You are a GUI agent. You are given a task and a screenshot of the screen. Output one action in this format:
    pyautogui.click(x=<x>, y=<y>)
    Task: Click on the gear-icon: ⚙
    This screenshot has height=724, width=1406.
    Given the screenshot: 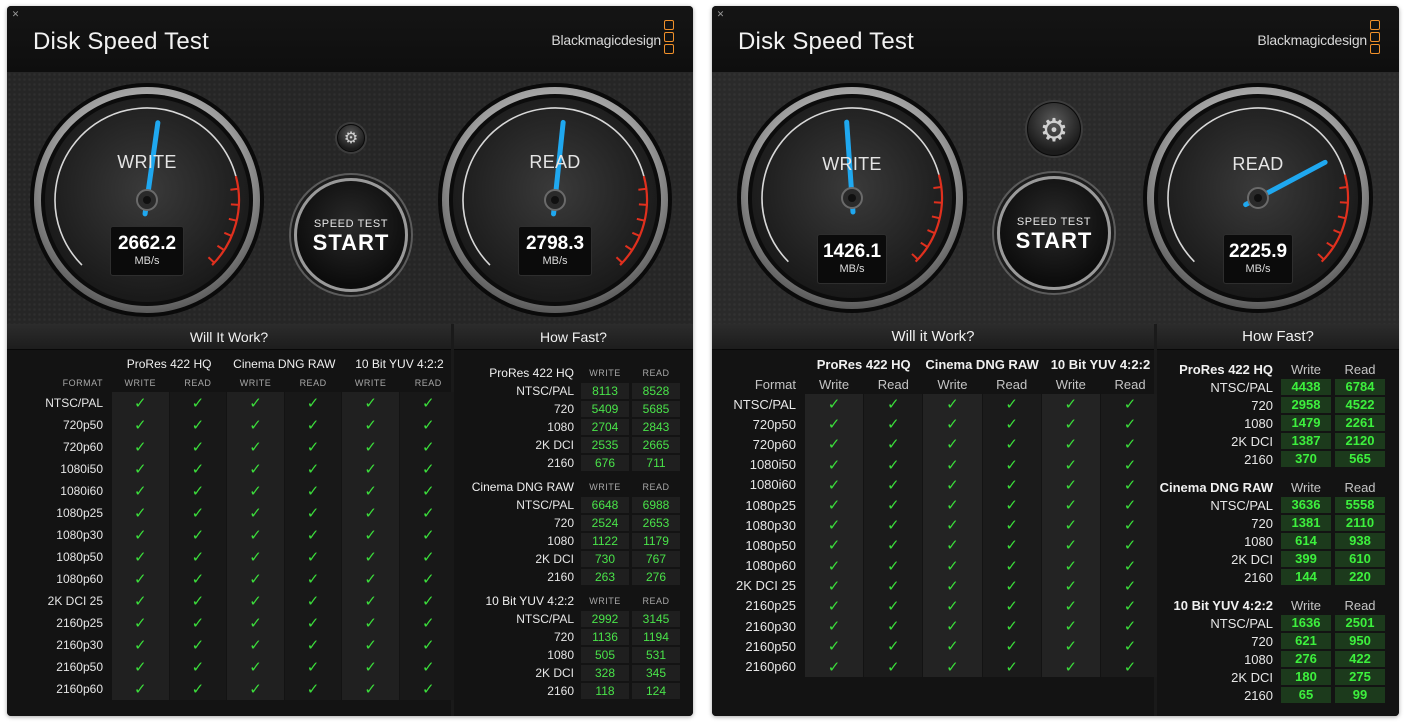 What is the action you would take?
    pyautogui.click(x=351, y=138)
    